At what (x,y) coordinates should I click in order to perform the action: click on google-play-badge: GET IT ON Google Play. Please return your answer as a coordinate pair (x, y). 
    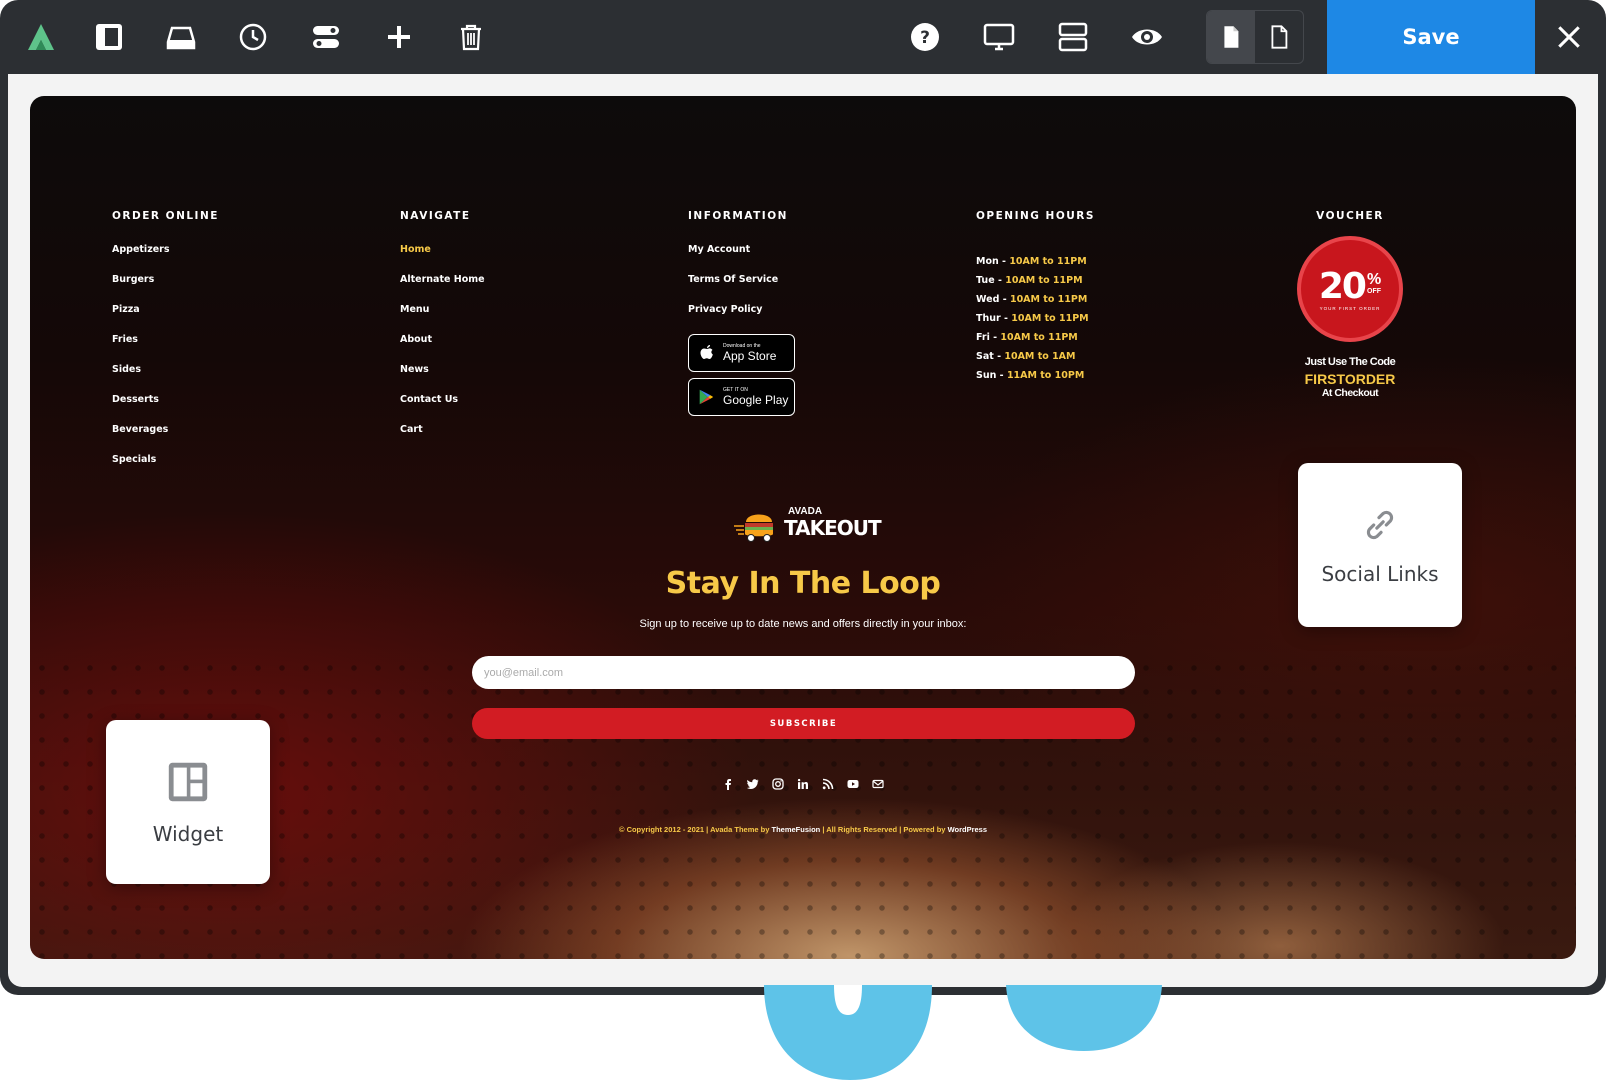
    Looking at the image, I should click on (741, 397).